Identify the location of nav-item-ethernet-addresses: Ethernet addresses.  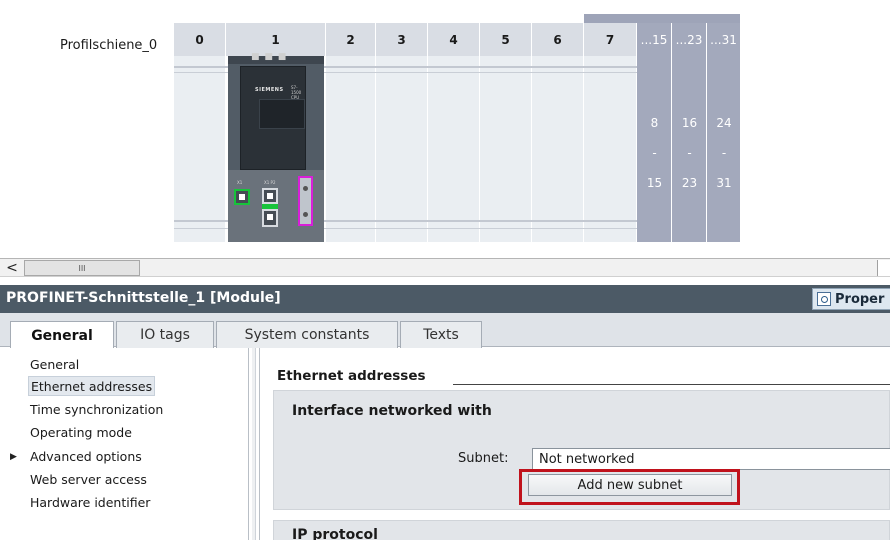
(92, 386).